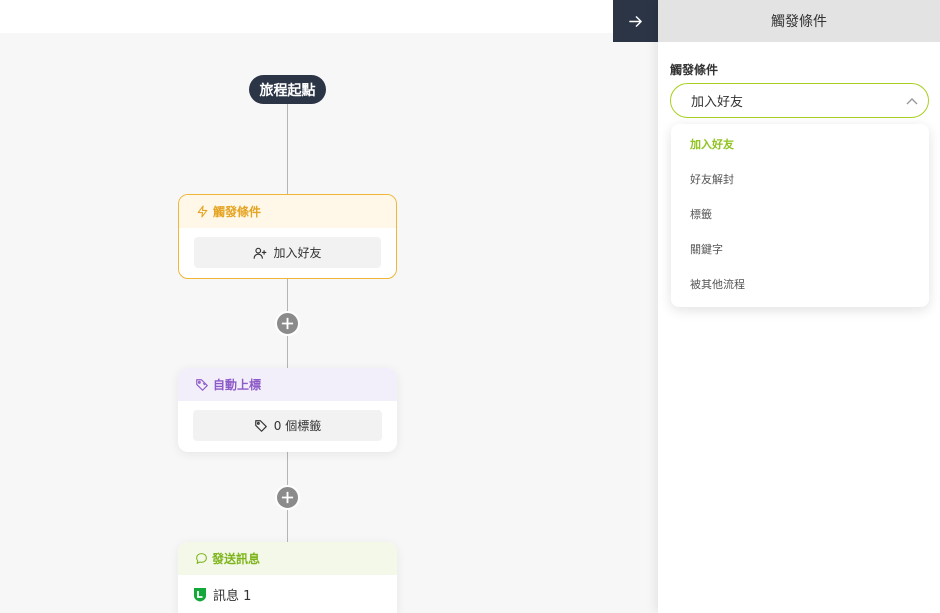  Describe the element at coordinates (237, 212) in the screenshot. I see `trigger-node-title: 觸發條件` at that location.